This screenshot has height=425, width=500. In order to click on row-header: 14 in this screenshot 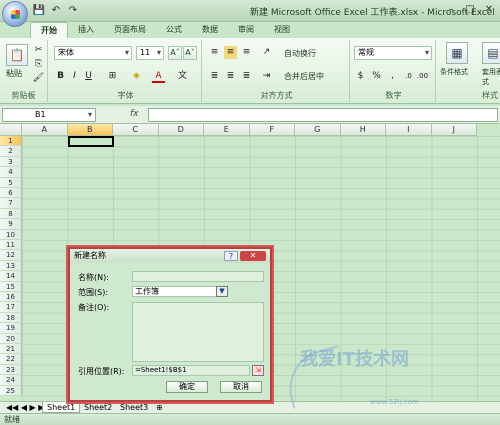, I will do `click(11, 276)`.